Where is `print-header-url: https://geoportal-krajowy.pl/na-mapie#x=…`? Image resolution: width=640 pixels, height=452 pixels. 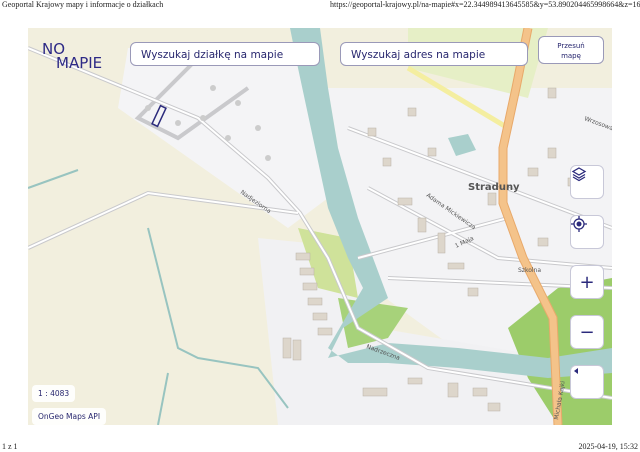
print-header-url: https://geoportal-krajowy.pl/na-mapie#x=… is located at coordinates (485, 4).